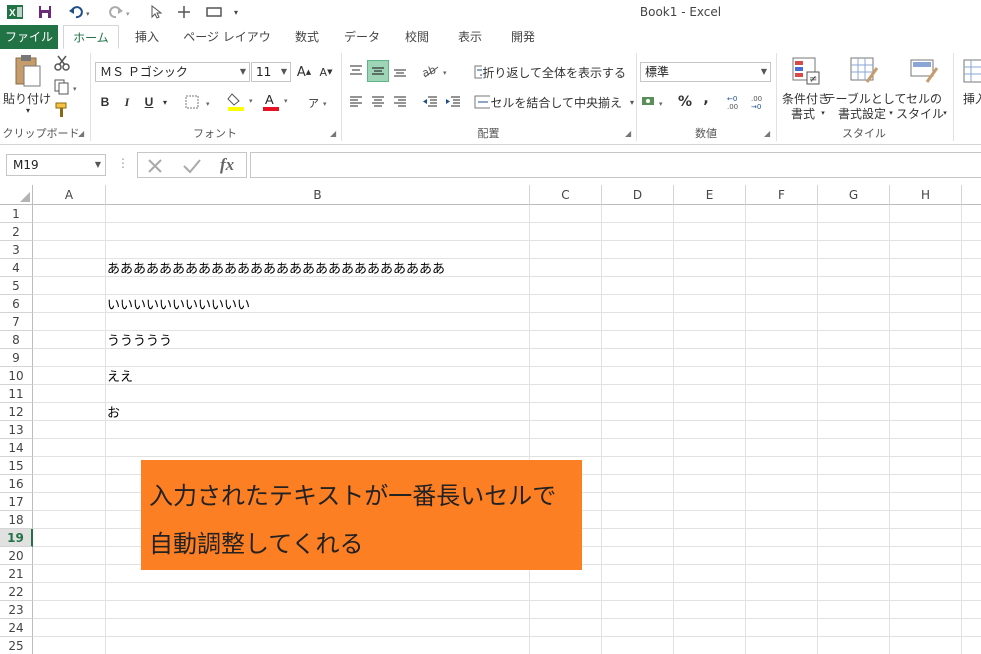  Describe the element at coordinates (891, 113) in the screenshot. I see `format-table-dropdown-icon: ▾` at that location.